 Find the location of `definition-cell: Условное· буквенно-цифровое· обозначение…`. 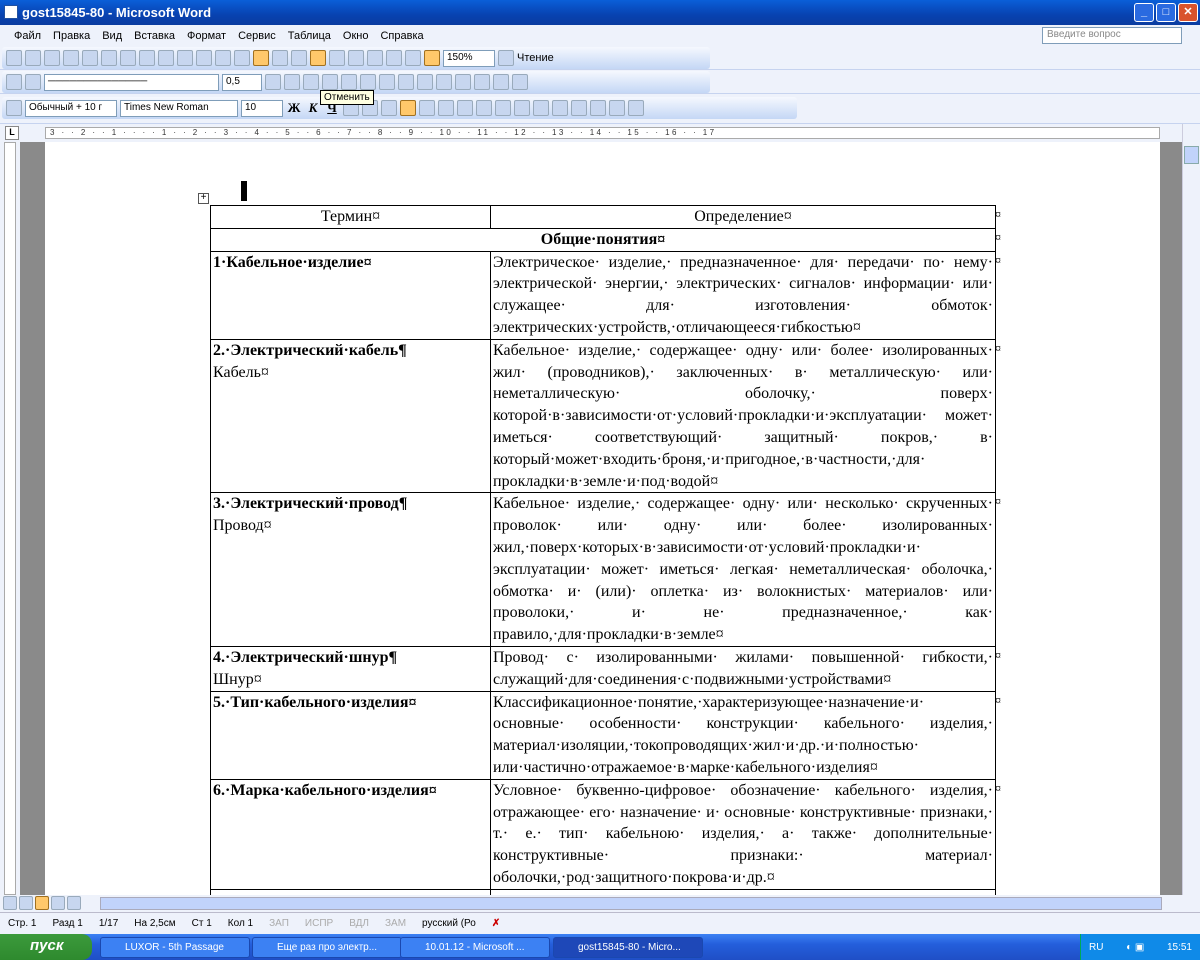

definition-cell: Условное· буквенно-цифровое· обозначение… is located at coordinates (743, 834).